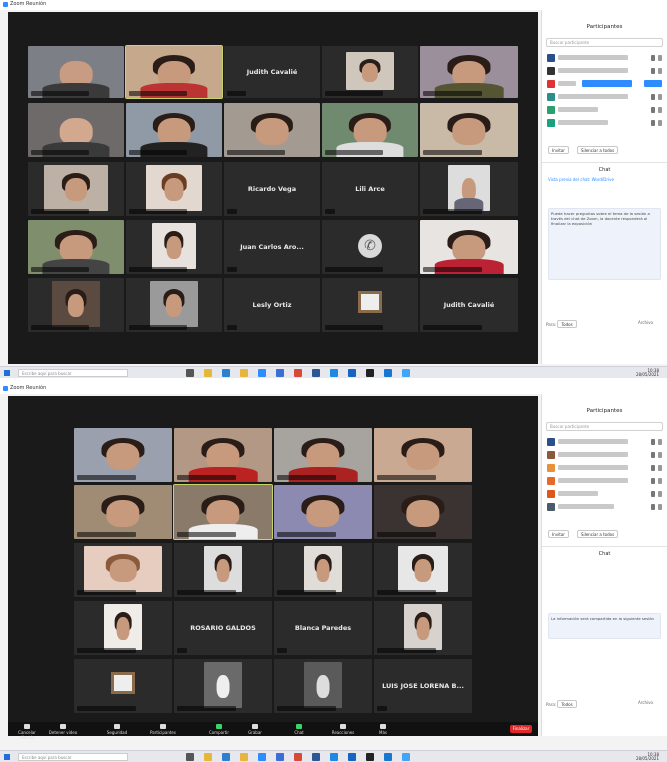 This screenshot has width=667, height=762. What do you see at coordinates (163, 729) in the screenshot?
I see `participants-button: Participantes` at bounding box center [163, 729].